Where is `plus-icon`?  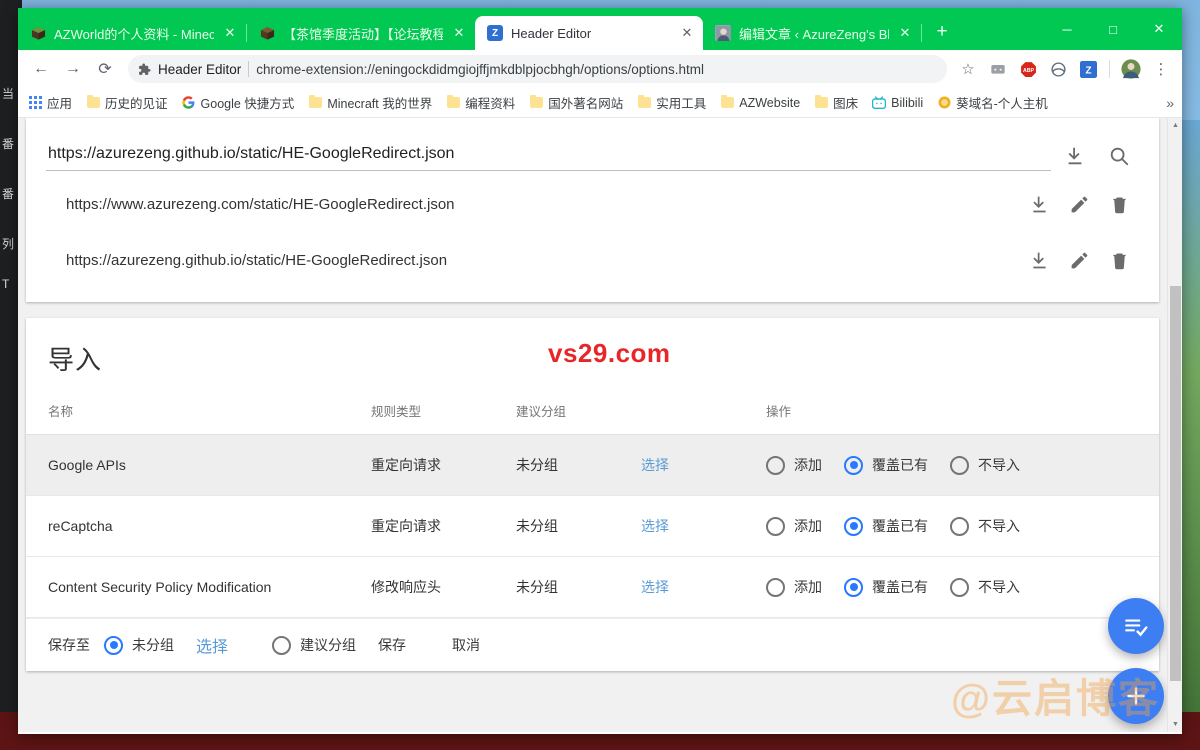
plus-icon is located at coordinates (1136, 696).